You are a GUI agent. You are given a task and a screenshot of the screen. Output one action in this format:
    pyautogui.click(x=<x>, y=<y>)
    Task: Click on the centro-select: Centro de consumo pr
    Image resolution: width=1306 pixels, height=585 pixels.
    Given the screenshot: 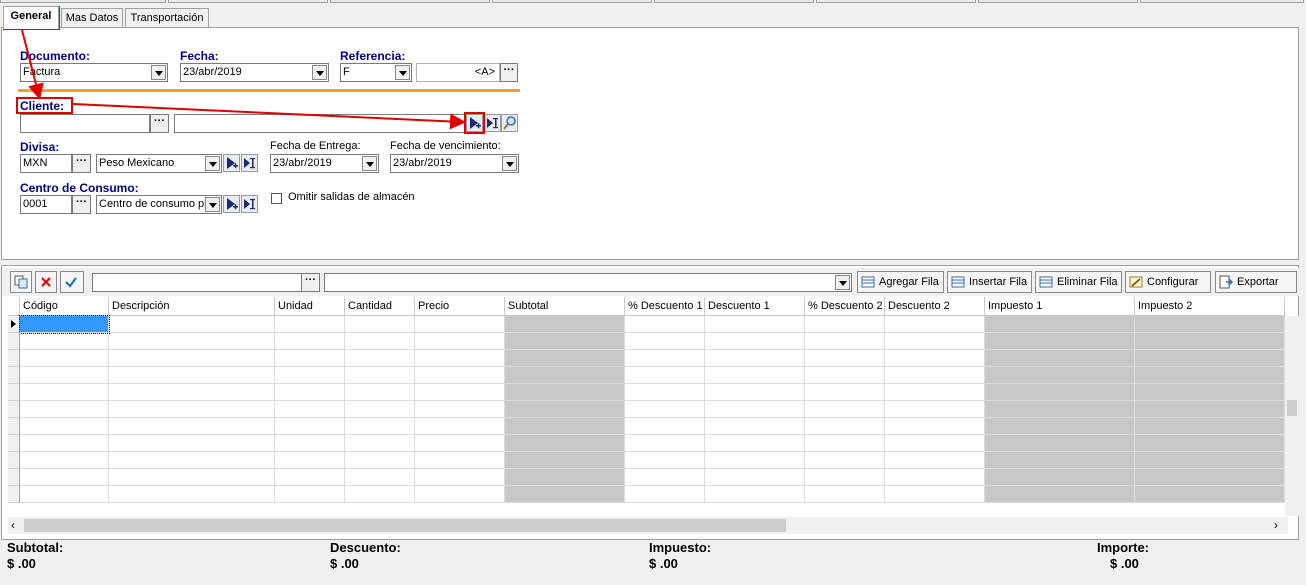 What is the action you would take?
    pyautogui.click(x=159, y=204)
    